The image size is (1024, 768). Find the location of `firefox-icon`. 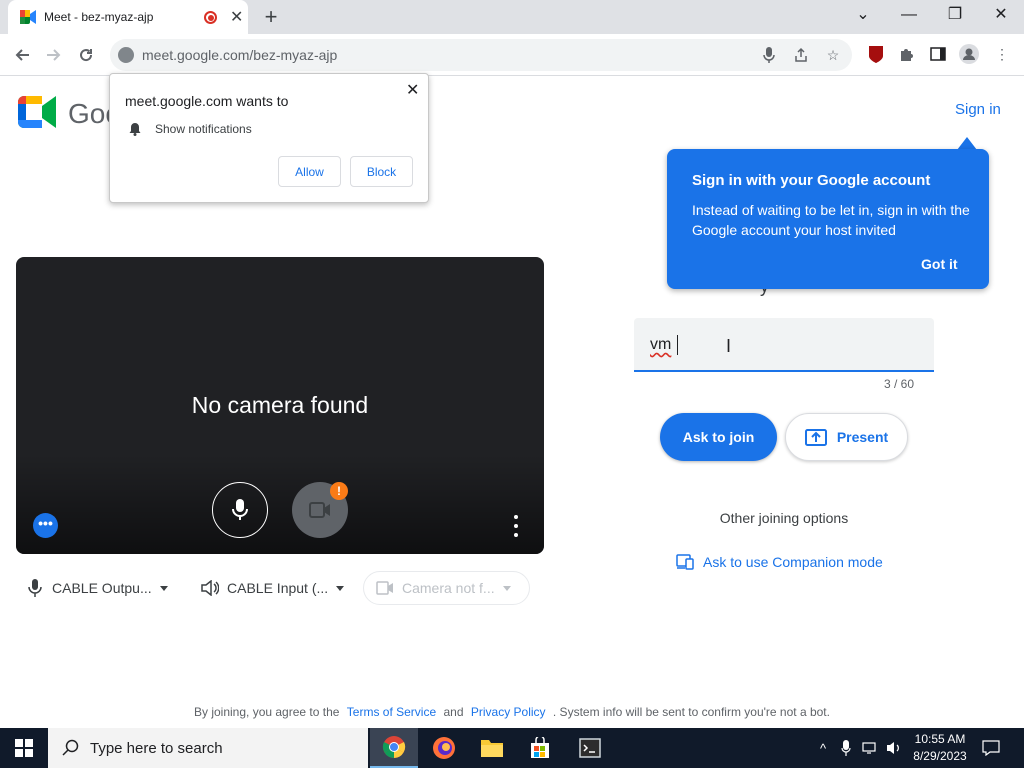

firefox-icon is located at coordinates (444, 748).